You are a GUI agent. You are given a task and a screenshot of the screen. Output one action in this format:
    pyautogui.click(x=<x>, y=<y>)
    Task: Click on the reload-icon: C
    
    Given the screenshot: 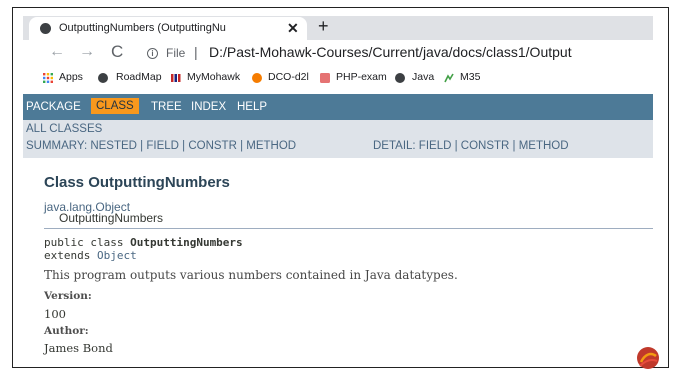 What is the action you would take?
    pyautogui.click(x=117, y=52)
    